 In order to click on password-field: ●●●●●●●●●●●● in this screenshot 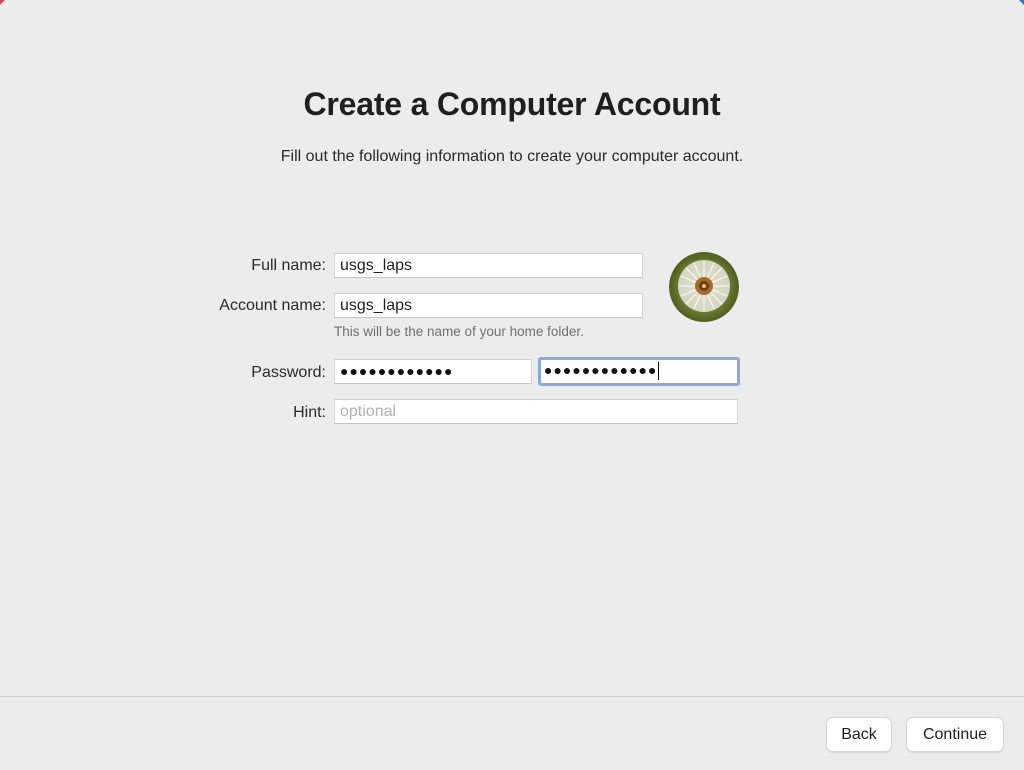, I will do `click(433, 371)`.